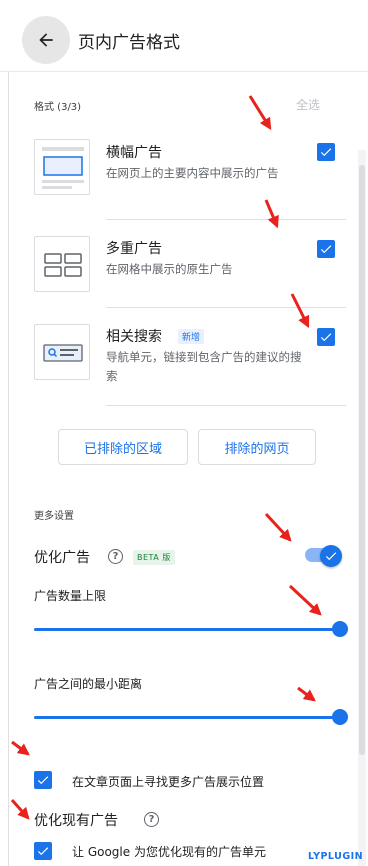 This screenshot has height=866, width=368. Describe the element at coordinates (336, 856) in the screenshot. I see `watermark: LYPLUGIN` at that location.